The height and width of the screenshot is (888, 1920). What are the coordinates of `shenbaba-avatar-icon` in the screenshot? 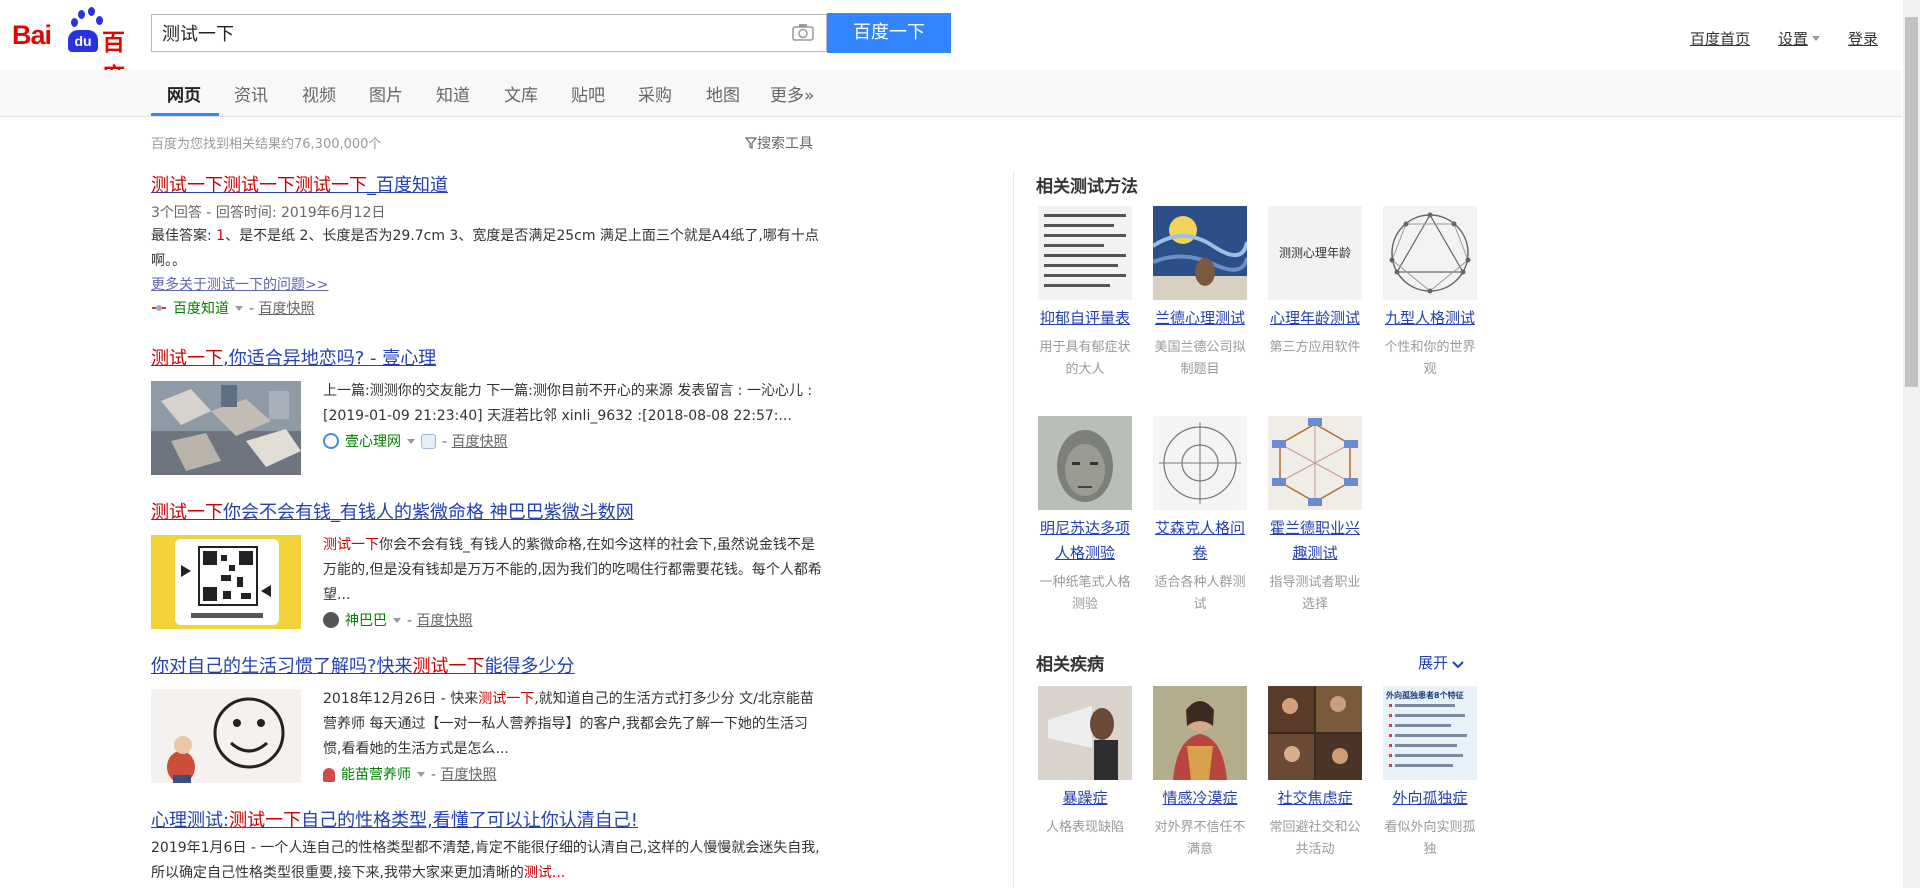 It's located at (331, 620).